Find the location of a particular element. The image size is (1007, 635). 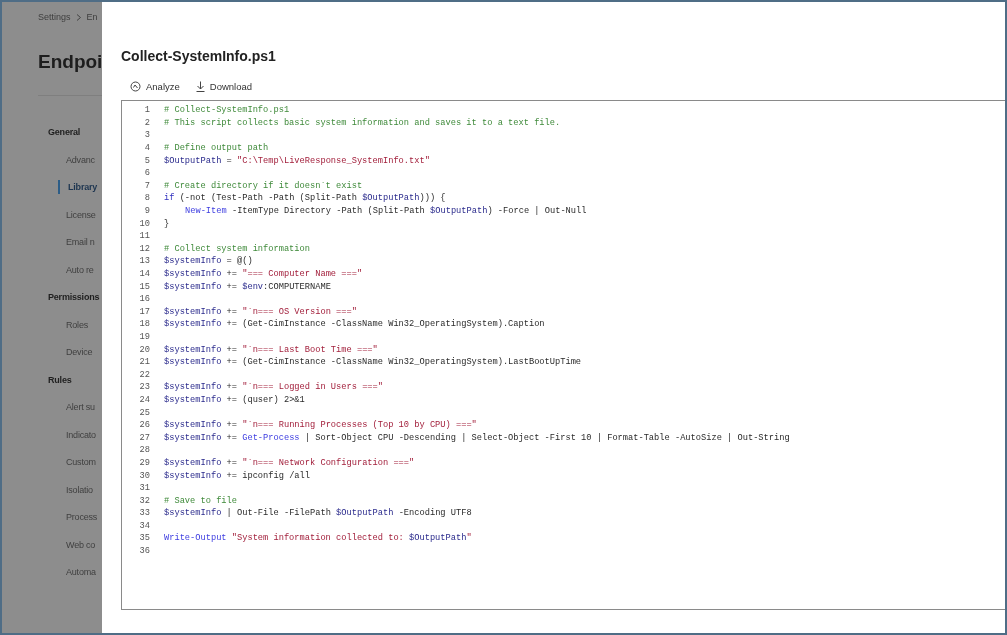

code-line: $systemInfo += (Get-CimInstance -ClassName Win32_OperatingSystem).LastBootUpTime is located at coordinates (373, 362).